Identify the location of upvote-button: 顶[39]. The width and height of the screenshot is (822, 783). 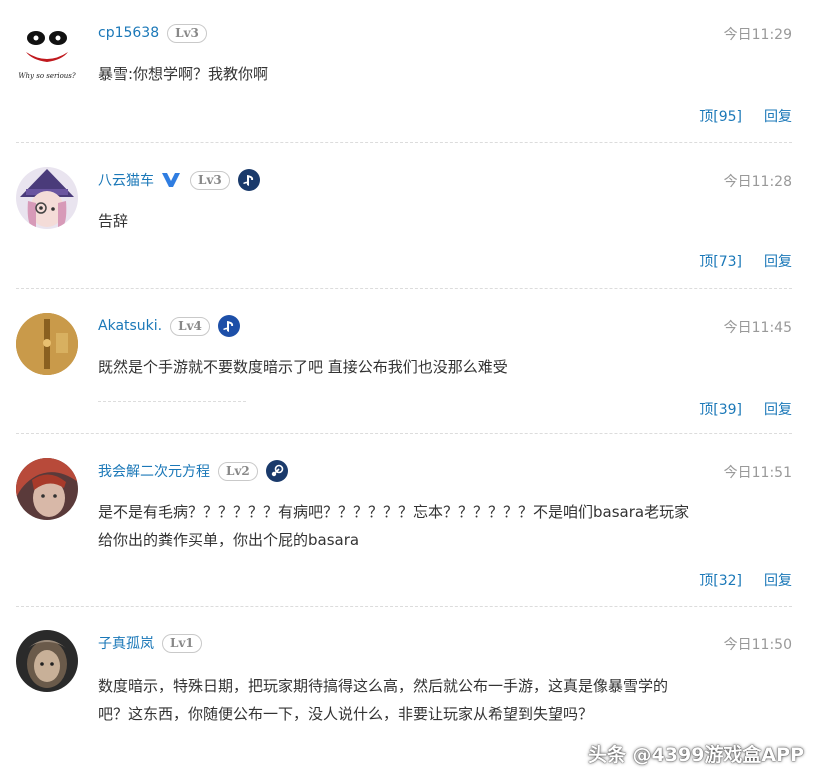
(720, 409).